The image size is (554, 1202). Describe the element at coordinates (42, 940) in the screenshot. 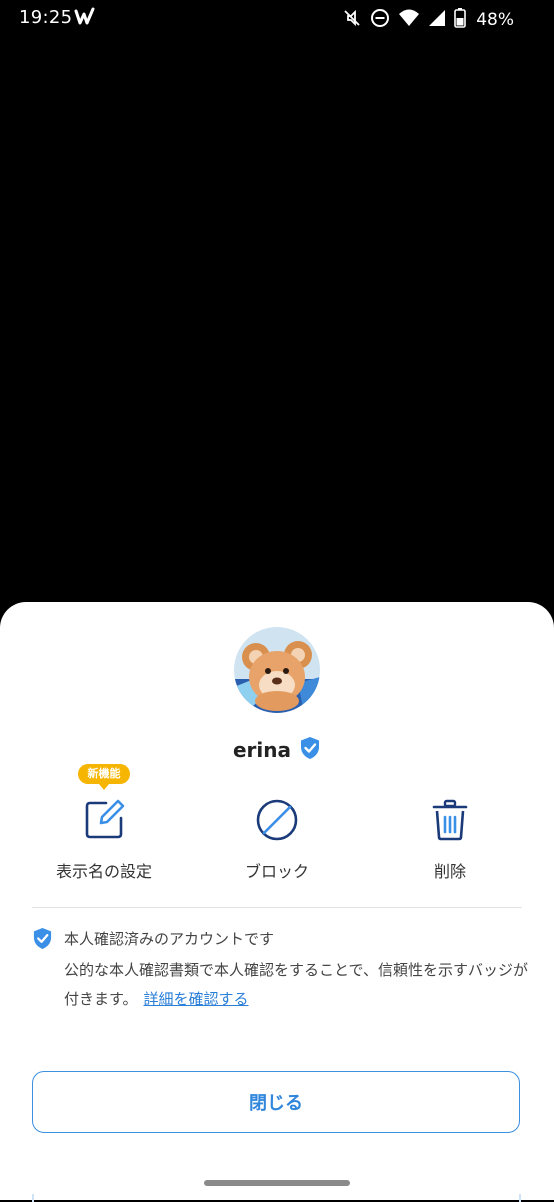

I see `verified-shield-icon` at that location.